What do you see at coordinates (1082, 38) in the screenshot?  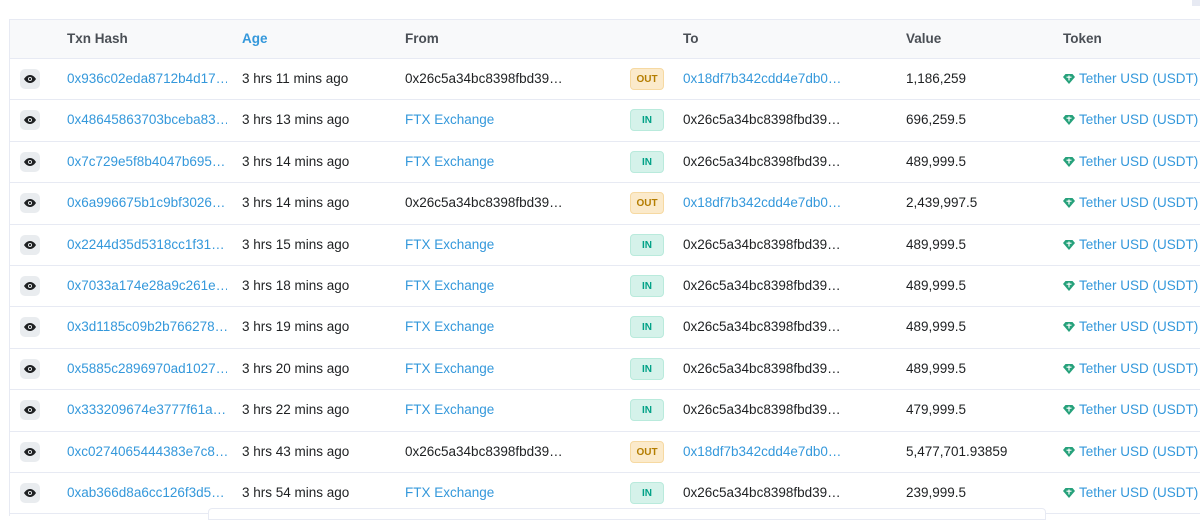 I see `column-header-token: Token` at bounding box center [1082, 38].